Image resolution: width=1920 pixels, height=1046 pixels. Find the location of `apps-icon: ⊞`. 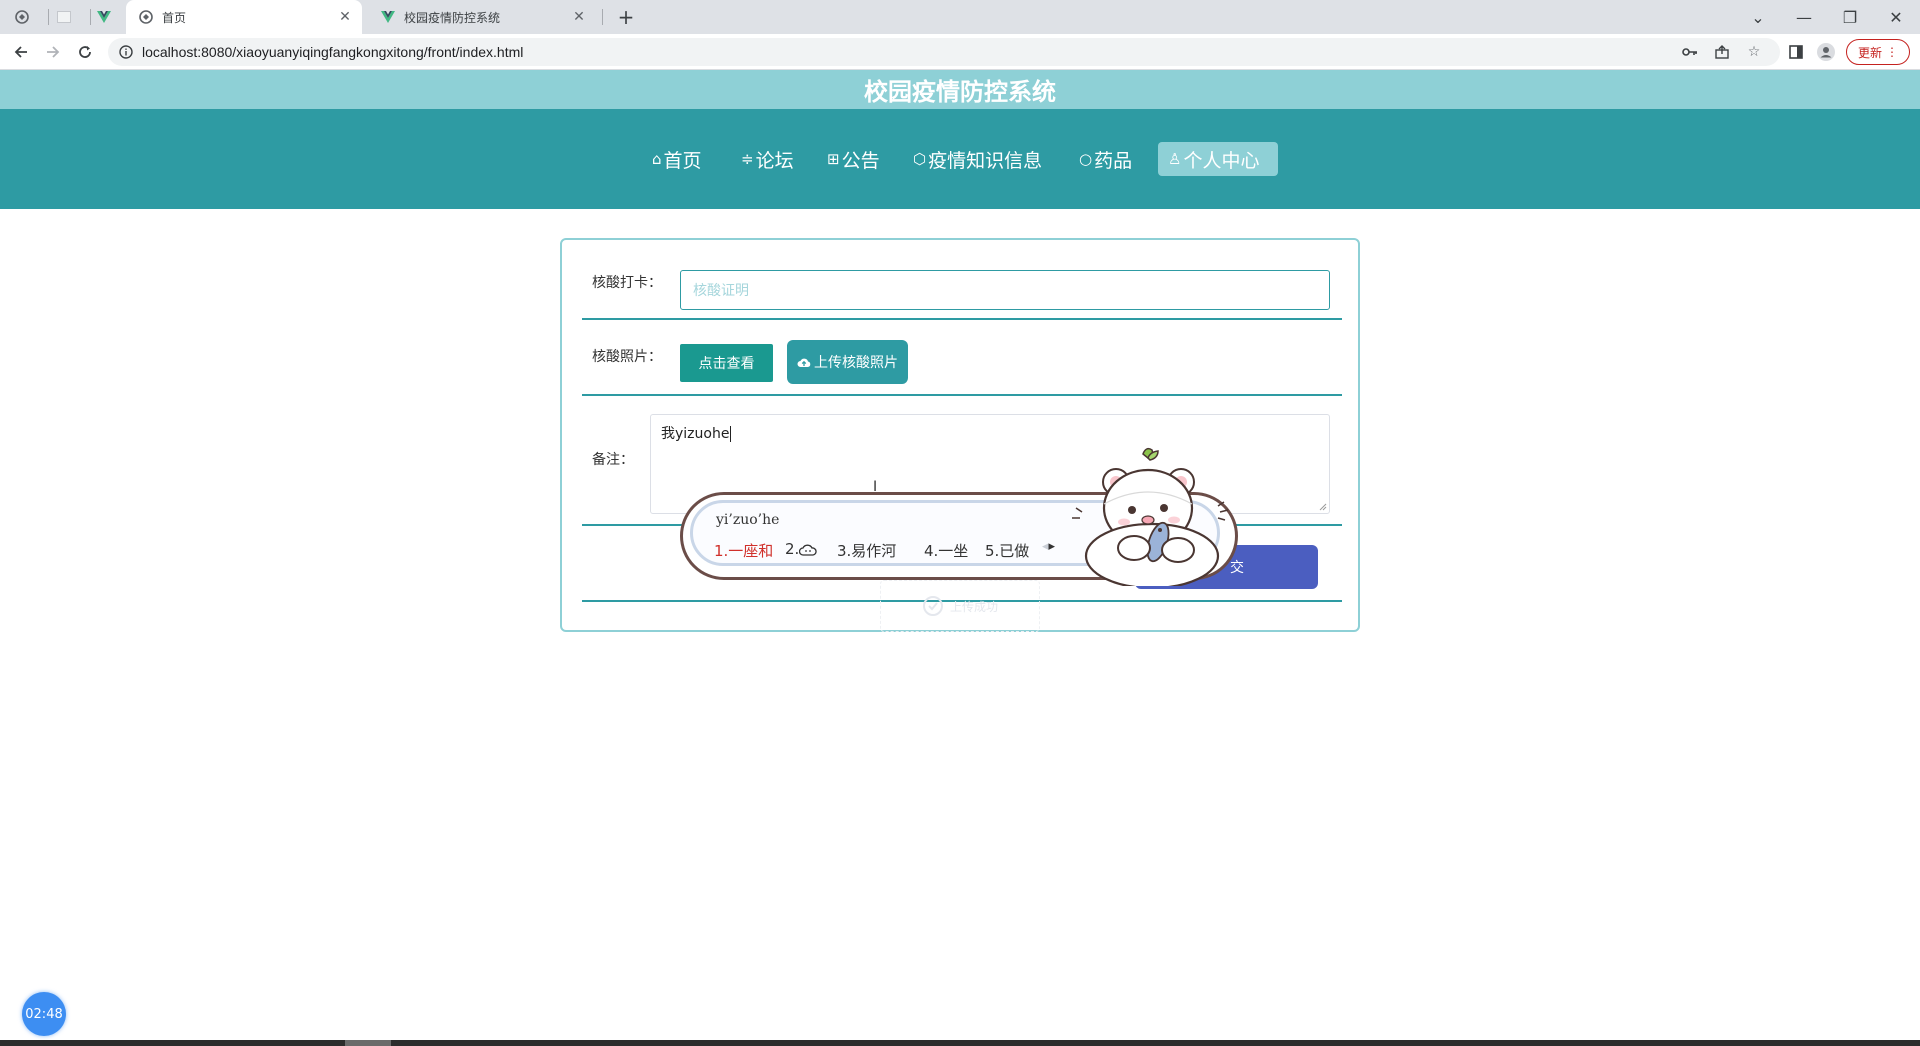

apps-icon: ⊞ is located at coordinates (833, 159).